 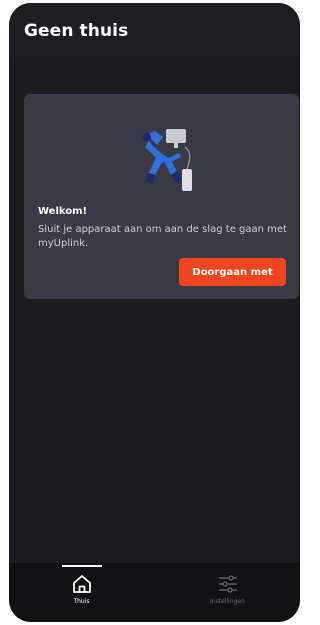 I want to click on bottom-navigation: Thuis Instellingen, so click(x=154, y=592).